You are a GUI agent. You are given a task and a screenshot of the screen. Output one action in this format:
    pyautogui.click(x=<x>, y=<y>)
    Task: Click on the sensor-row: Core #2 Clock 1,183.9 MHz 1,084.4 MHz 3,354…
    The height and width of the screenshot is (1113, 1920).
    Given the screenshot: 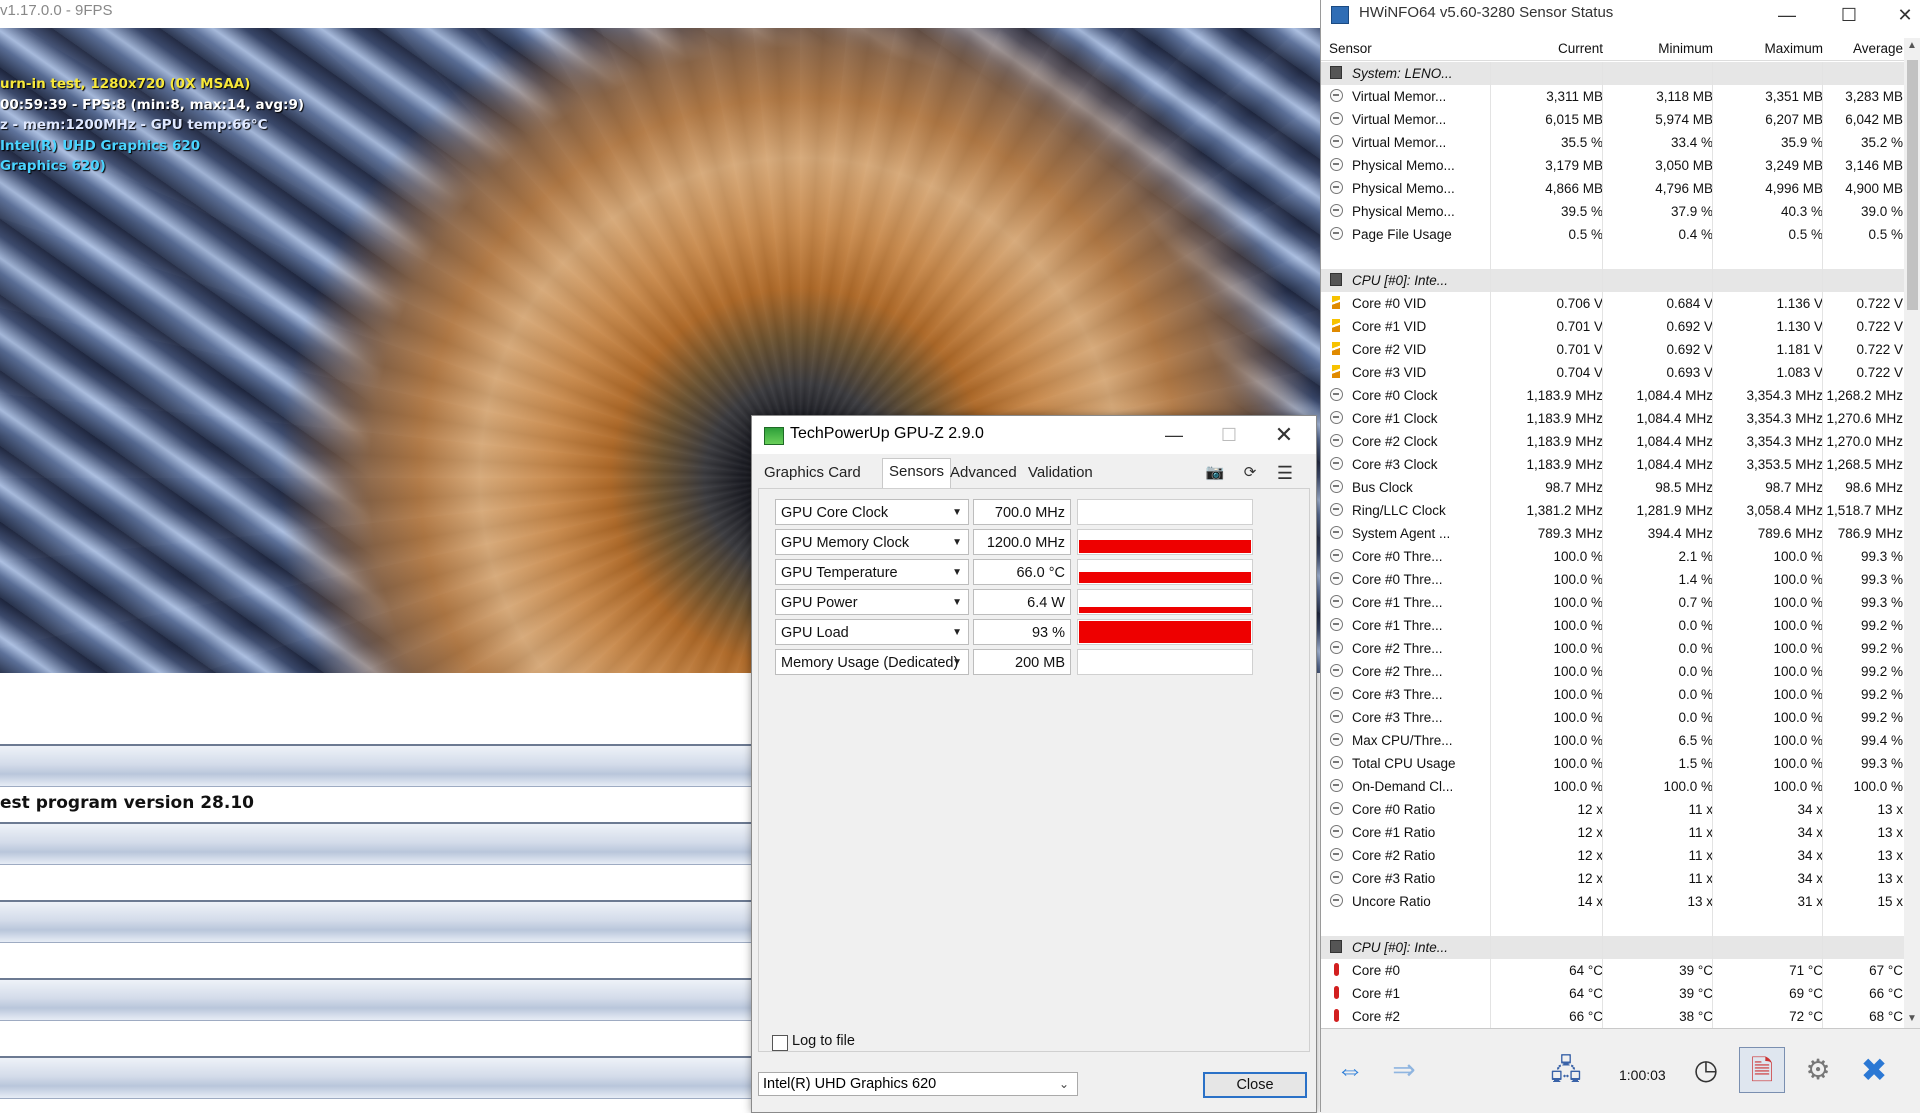 What is the action you would take?
    pyautogui.click(x=1612, y=441)
    